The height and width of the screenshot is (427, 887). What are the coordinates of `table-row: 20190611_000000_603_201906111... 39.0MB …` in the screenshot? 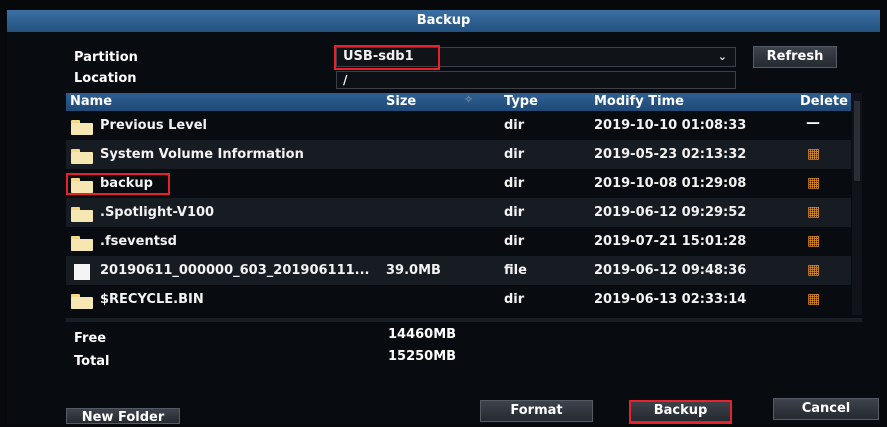 It's located at (458, 270).